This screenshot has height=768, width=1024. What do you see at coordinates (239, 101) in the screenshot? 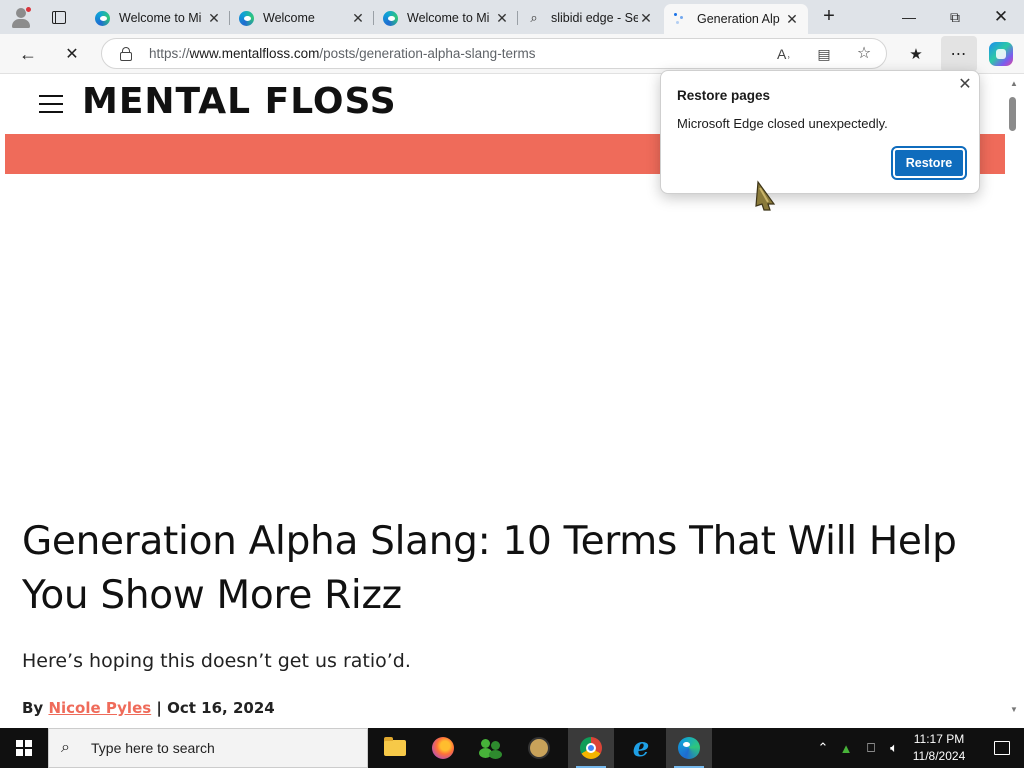
I see `site-logo: MENTAL FLOSS` at bounding box center [239, 101].